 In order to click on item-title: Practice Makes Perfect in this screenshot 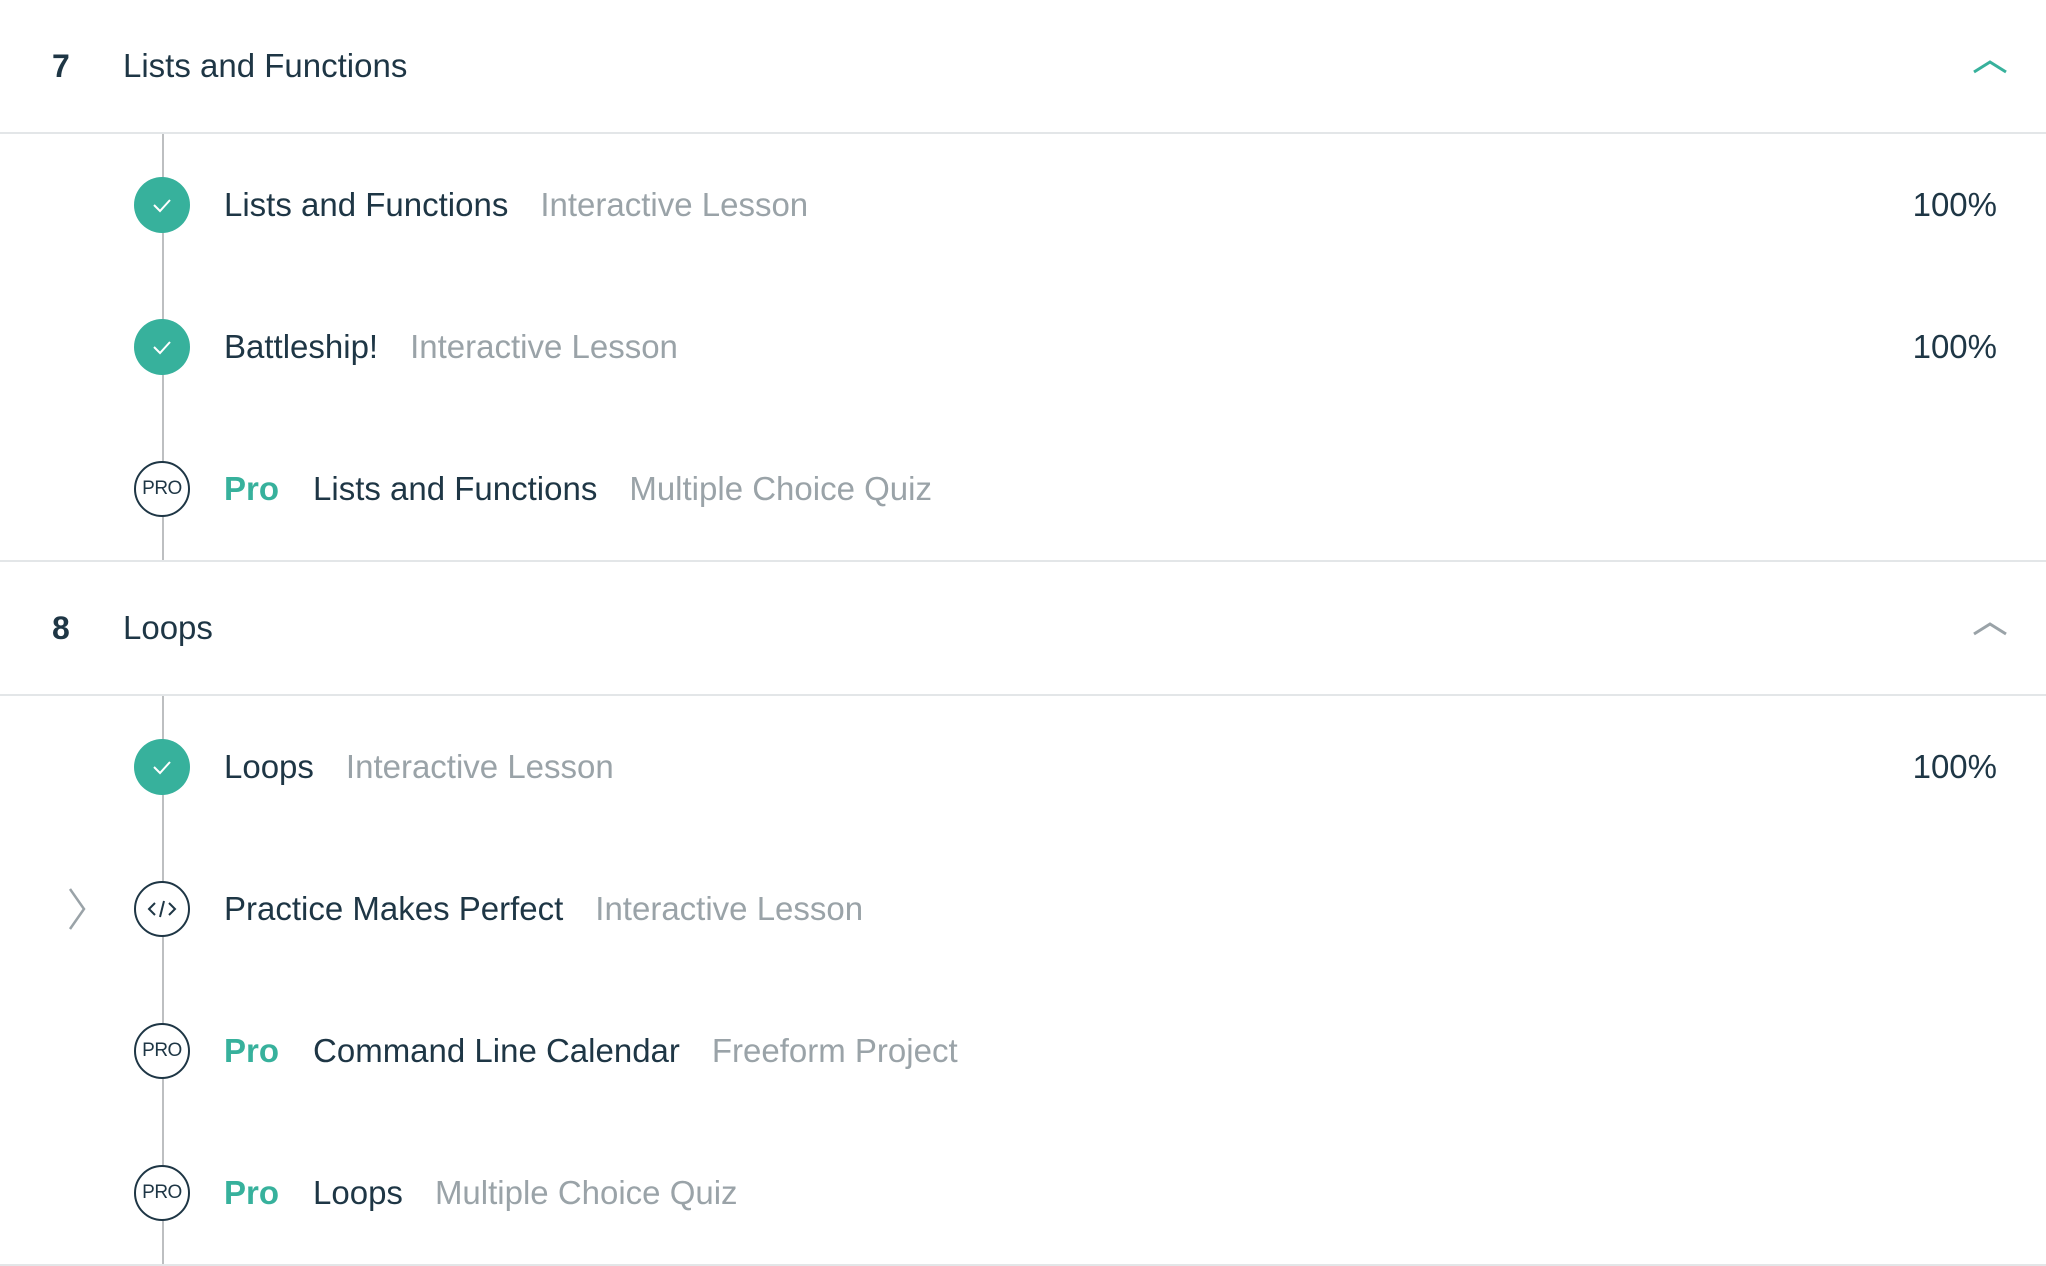, I will do `click(393, 909)`.